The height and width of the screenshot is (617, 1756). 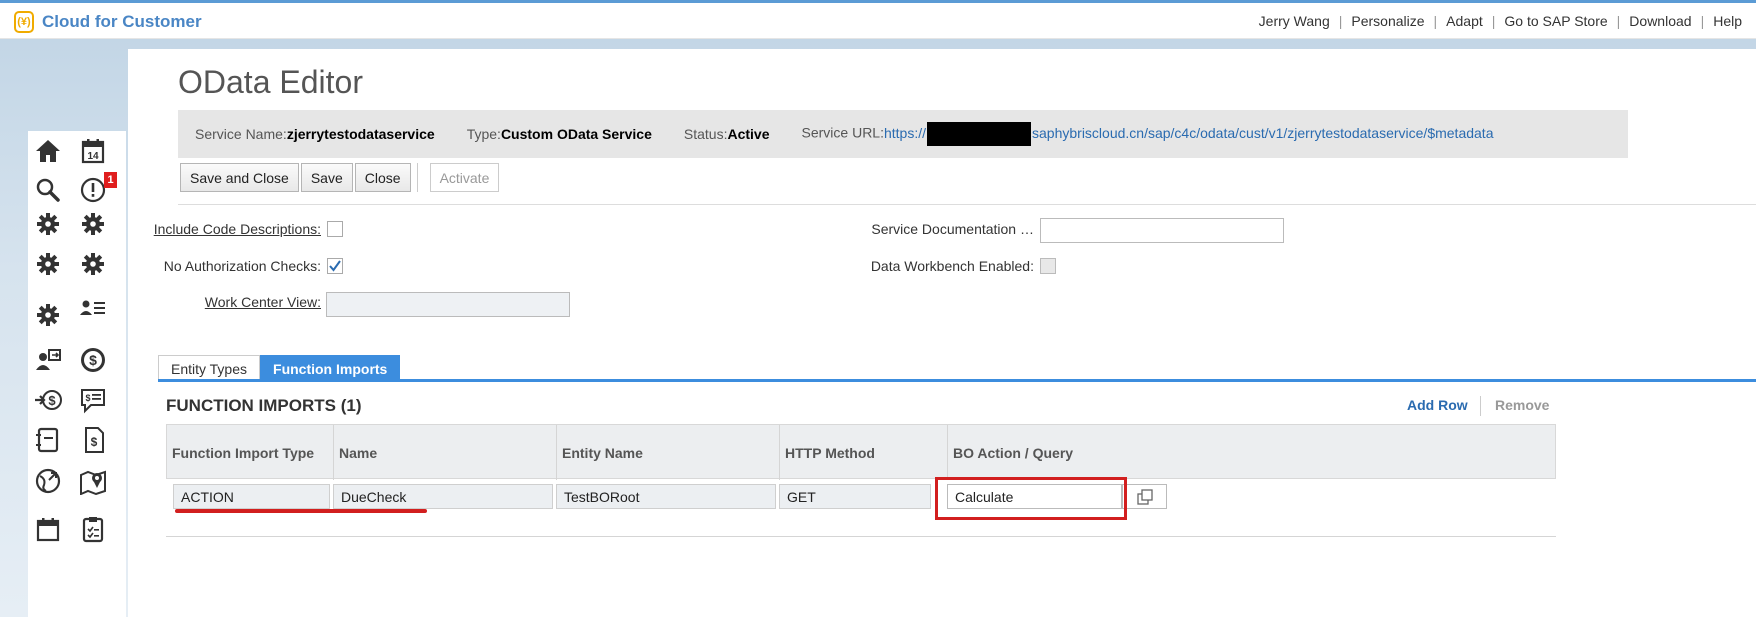 What do you see at coordinates (239, 177) in the screenshot?
I see `save-and-close-button: Save and Close` at bounding box center [239, 177].